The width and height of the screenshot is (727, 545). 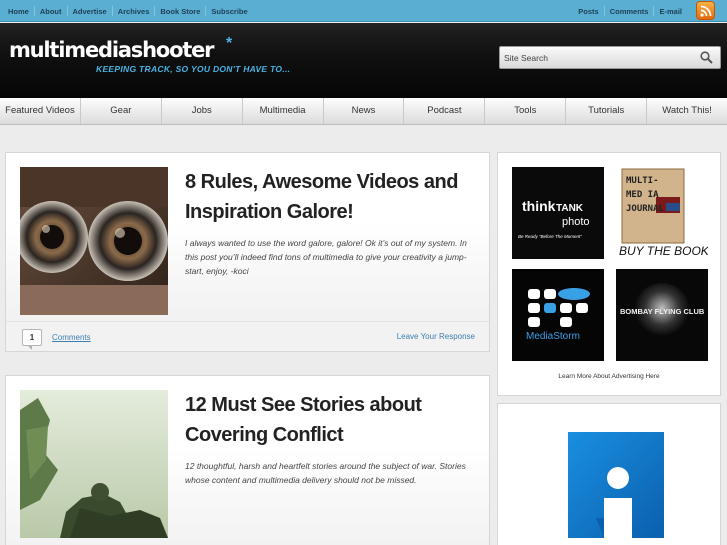 What do you see at coordinates (687, 111) in the screenshot?
I see `nav-watch-this: Watch This!` at bounding box center [687, 111].